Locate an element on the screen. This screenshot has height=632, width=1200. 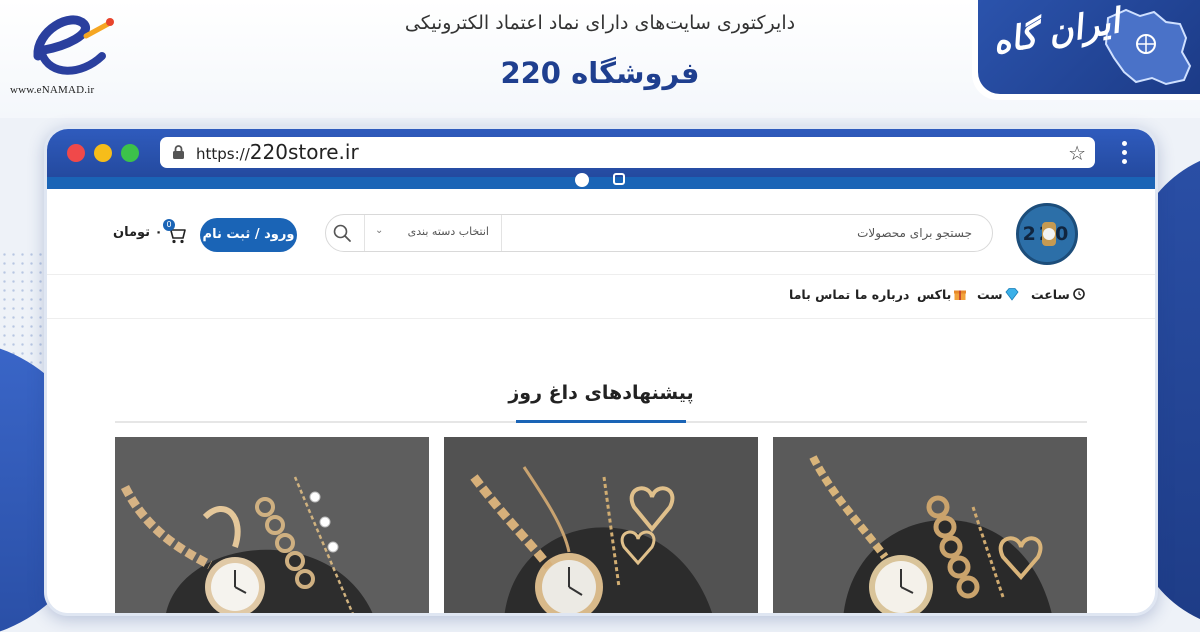
top-social-strip is located at coordinates (601, 181).